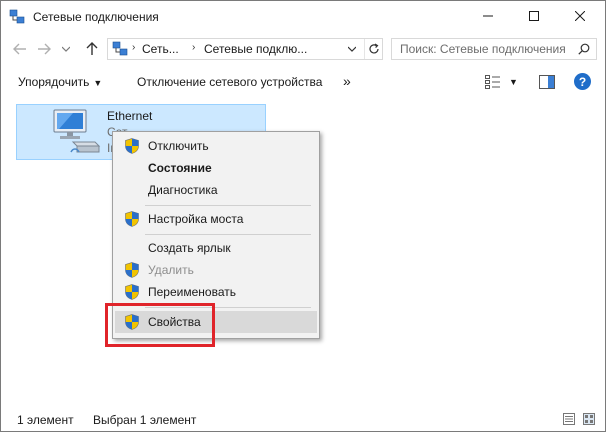 The height and width of the screenshot is (432, 606). What do you see at coordinates (183, 190) in the screenshot?
I see `menu-item-label: Диагностика` at bounding box center [183, 190].